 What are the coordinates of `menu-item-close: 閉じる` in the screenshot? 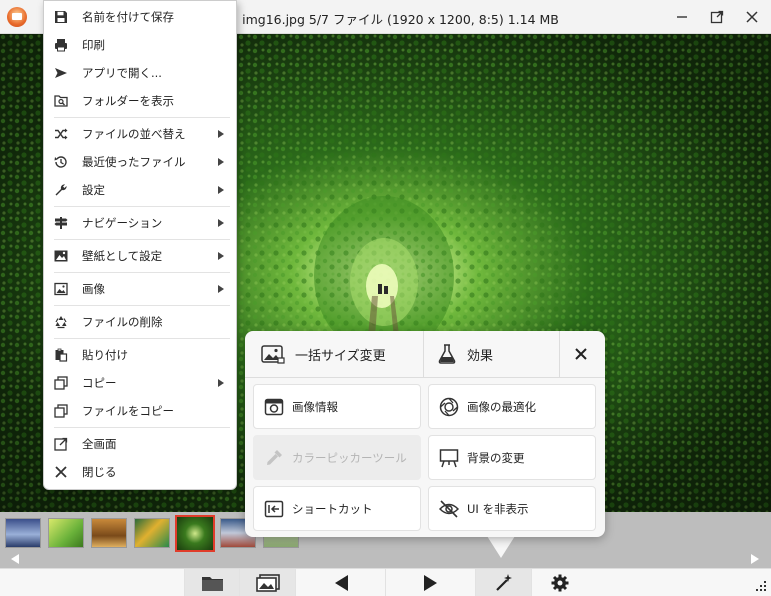 It's located at (140, 472).